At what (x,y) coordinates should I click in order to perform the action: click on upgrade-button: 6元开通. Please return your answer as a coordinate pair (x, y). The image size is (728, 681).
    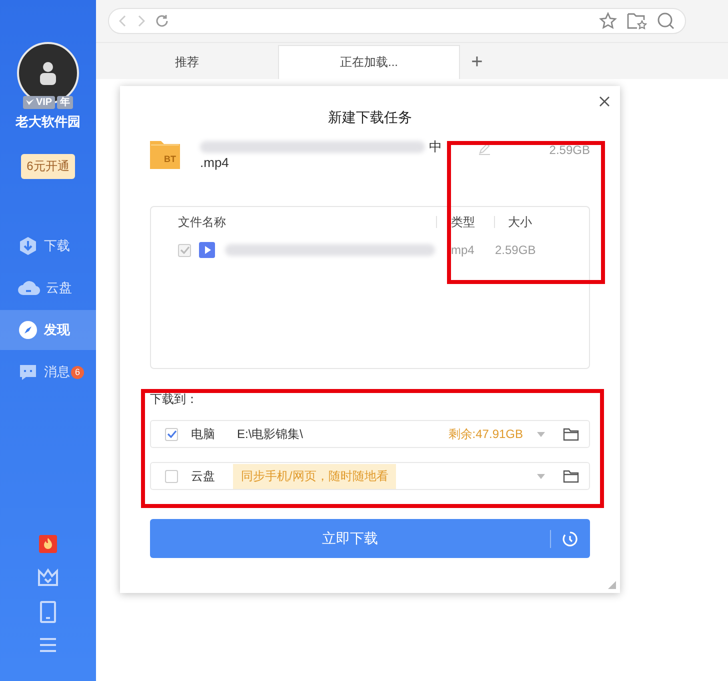
    Looking at the image, I should click on (48, 166).